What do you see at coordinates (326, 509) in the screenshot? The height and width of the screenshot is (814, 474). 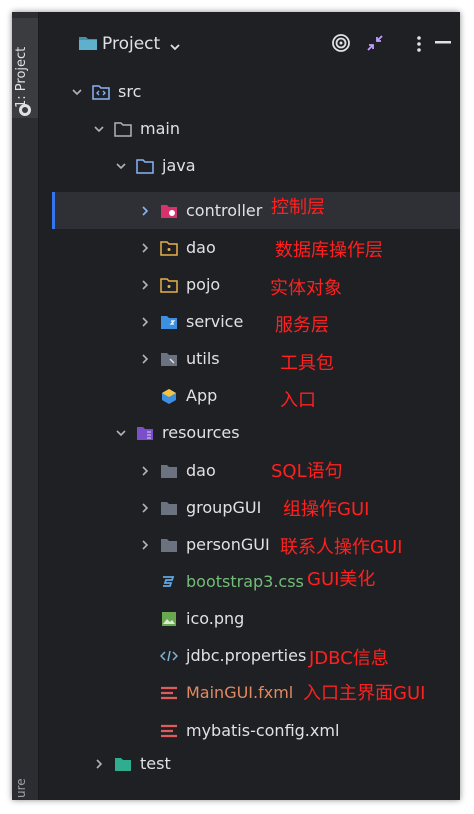 I see `annotation-groupgui: 组操作GUI` at bounding box center [326, 509].